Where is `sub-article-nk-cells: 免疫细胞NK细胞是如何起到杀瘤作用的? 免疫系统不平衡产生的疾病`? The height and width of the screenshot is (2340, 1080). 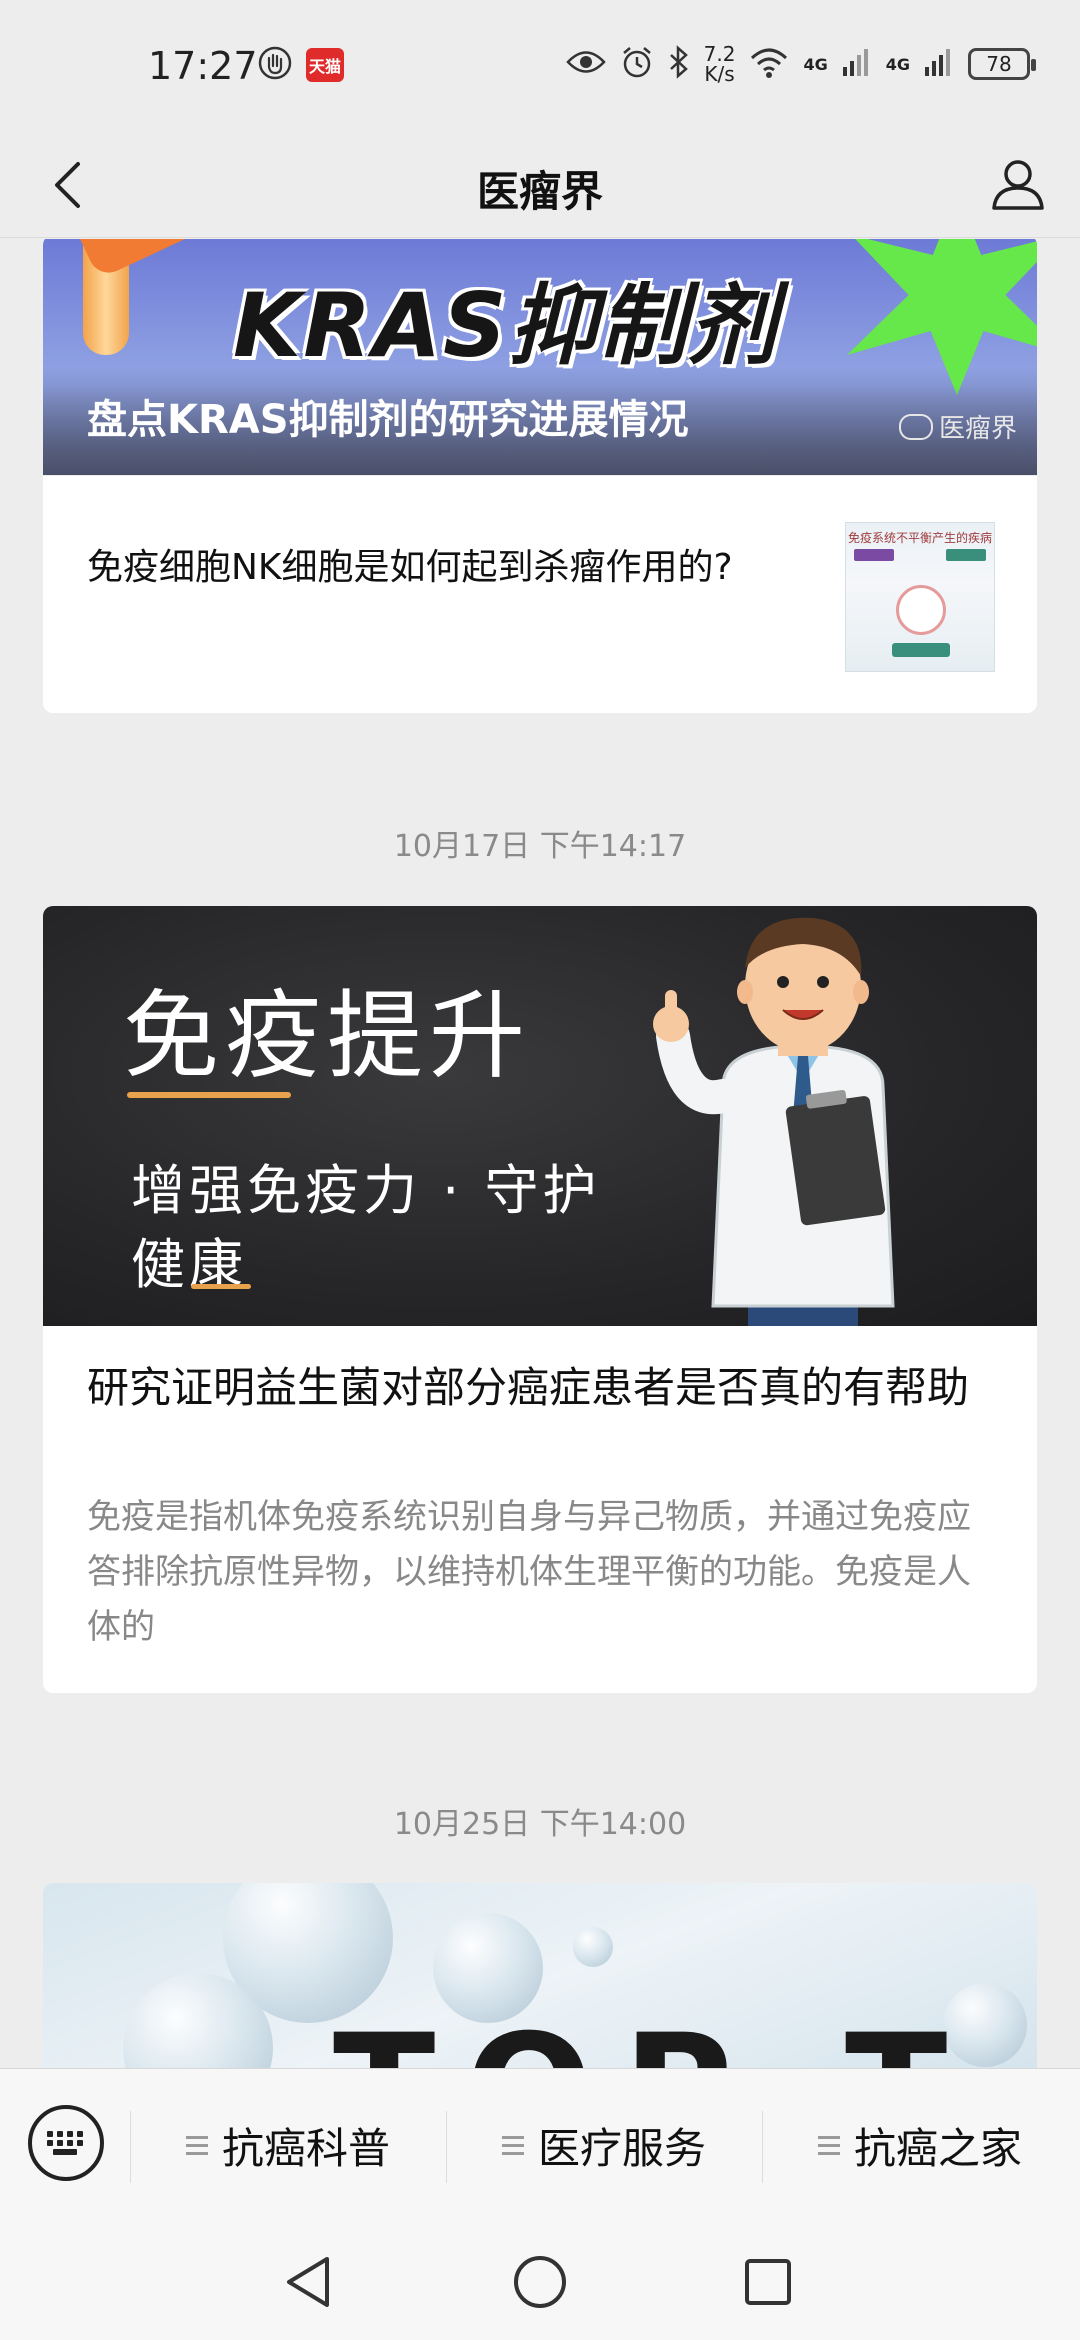
sub-article-nk-cells: 免疫细胞NK细胞是如何起到杀瘤作用的? 免疫系统不平衡产生的疾病 is located at coordinates (540, 594).